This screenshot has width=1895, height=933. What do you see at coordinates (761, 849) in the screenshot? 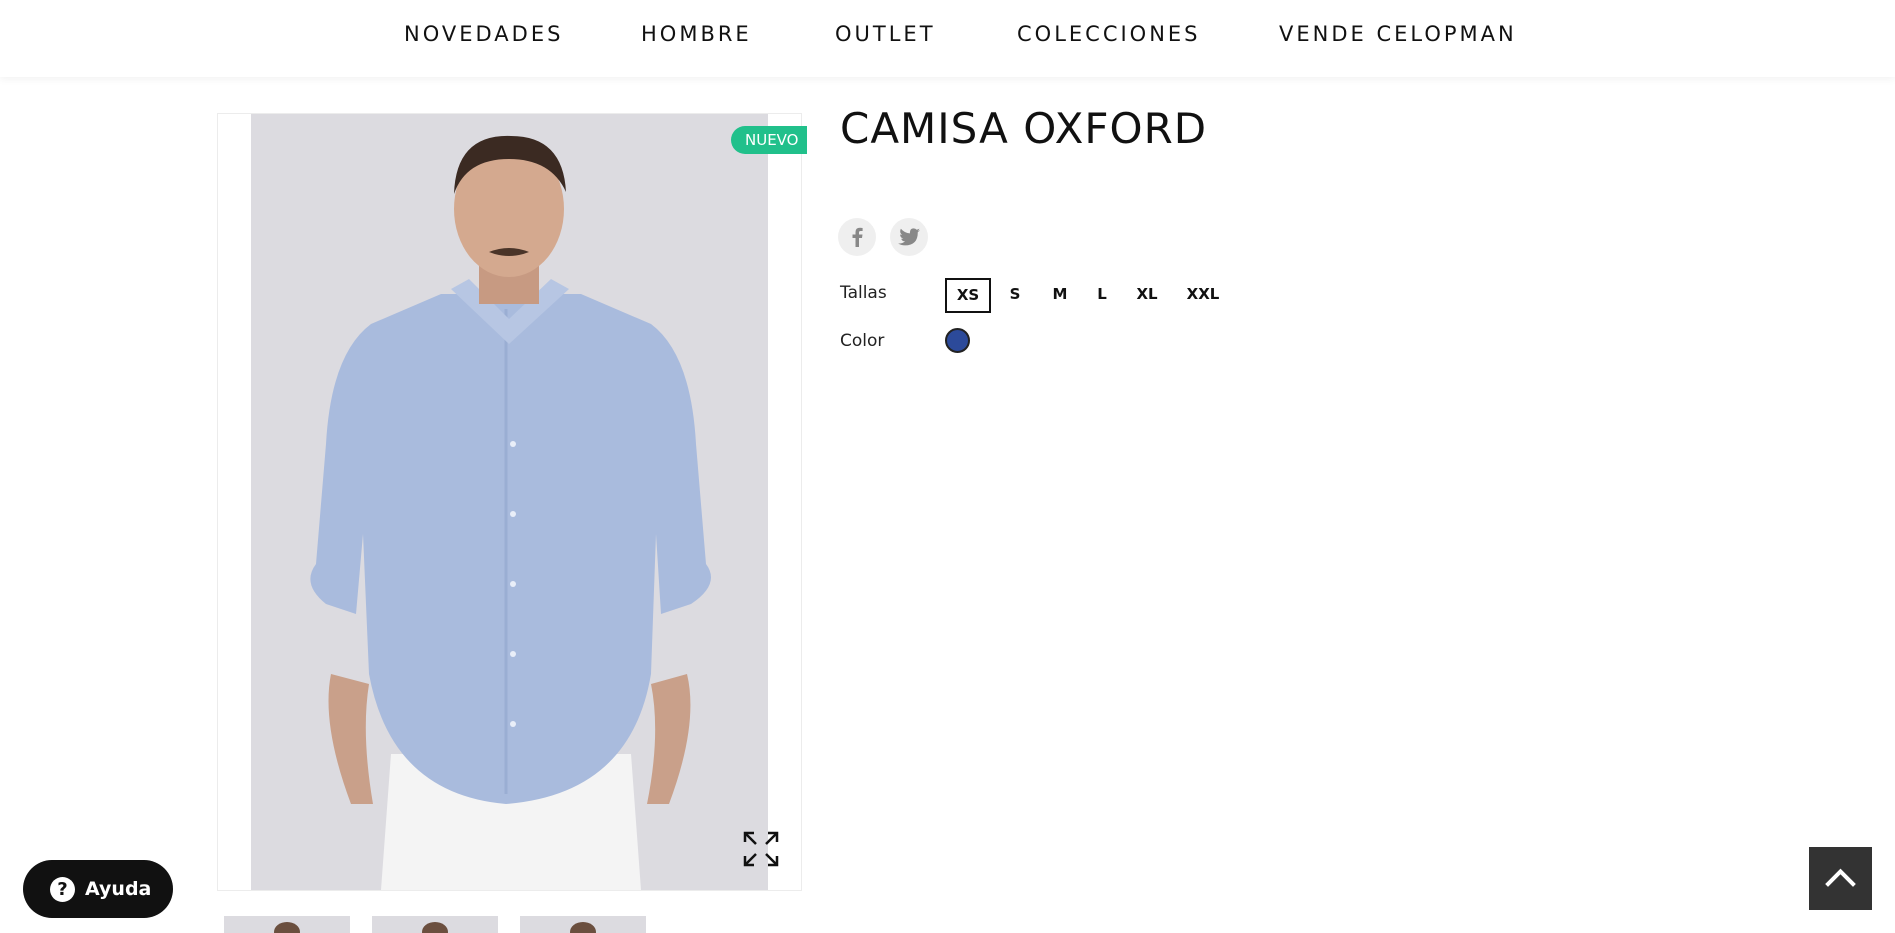
I see `expand-icon` at bounding box center [761, 849].